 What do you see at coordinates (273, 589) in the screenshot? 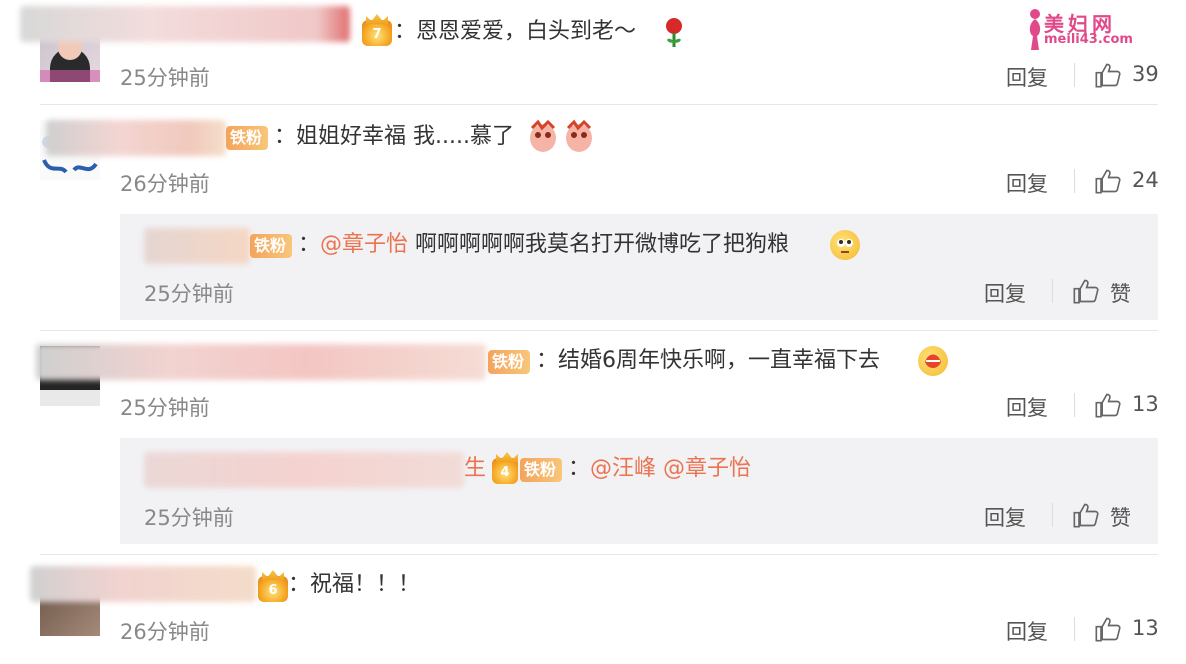
I see `vip-crown-badge: 6` at bounding box center [273, 589].